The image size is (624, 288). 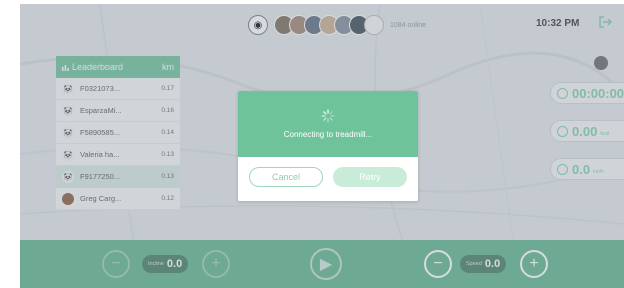 What do you see at coordinates (370, 177) in the screenshot?
I see `retry-button: Retry` at bounding box center [370, 177].